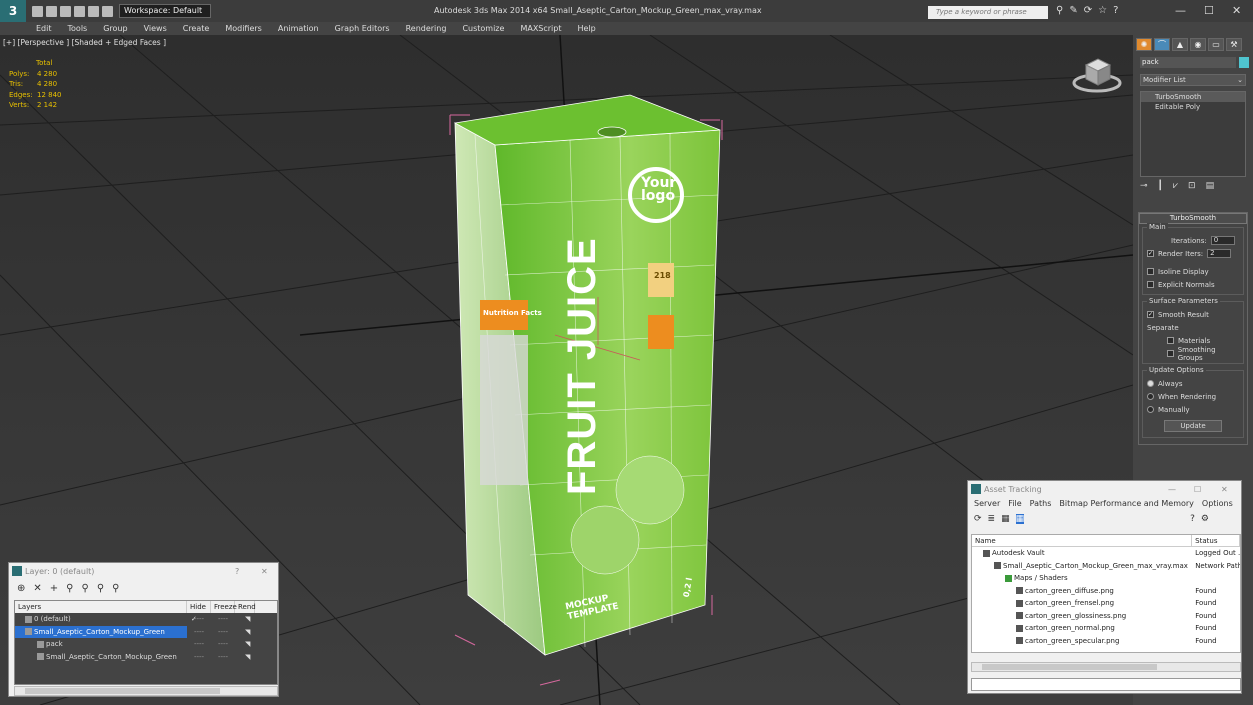  What do you see at coordinates (1150, 284) in the screenshot?
I see `explicit-normals-checkbox` at bounding box center [1150, 284].